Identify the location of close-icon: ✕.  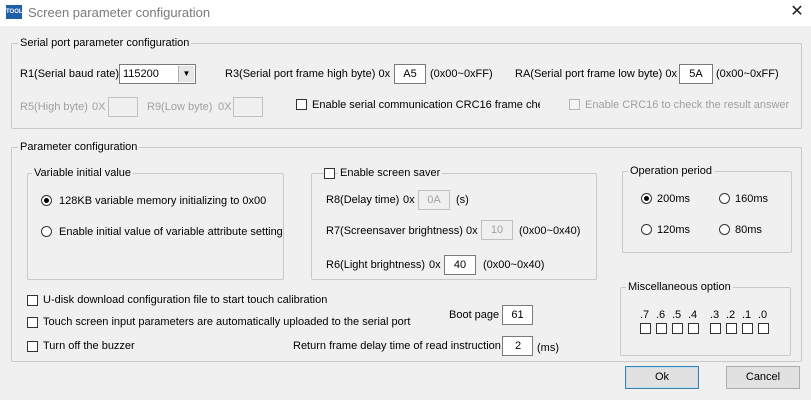
(797, 12).